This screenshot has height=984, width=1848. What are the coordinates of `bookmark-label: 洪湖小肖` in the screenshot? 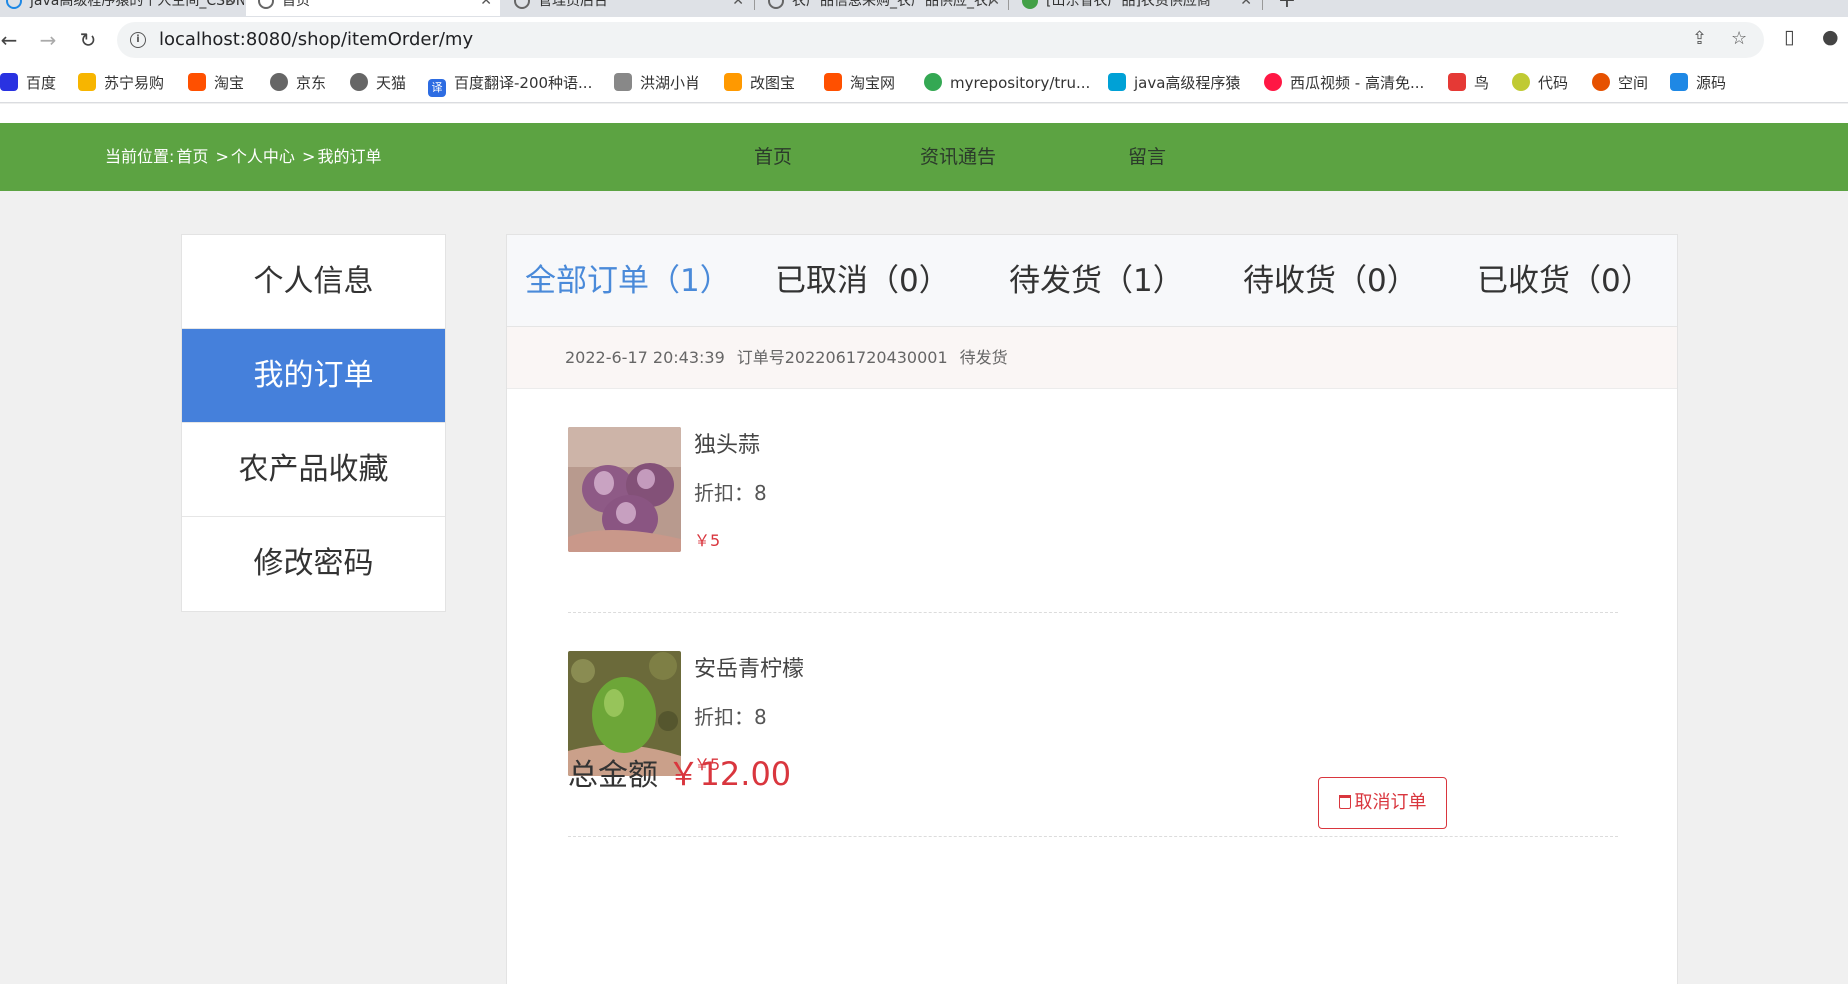 It's located at (670, 83).